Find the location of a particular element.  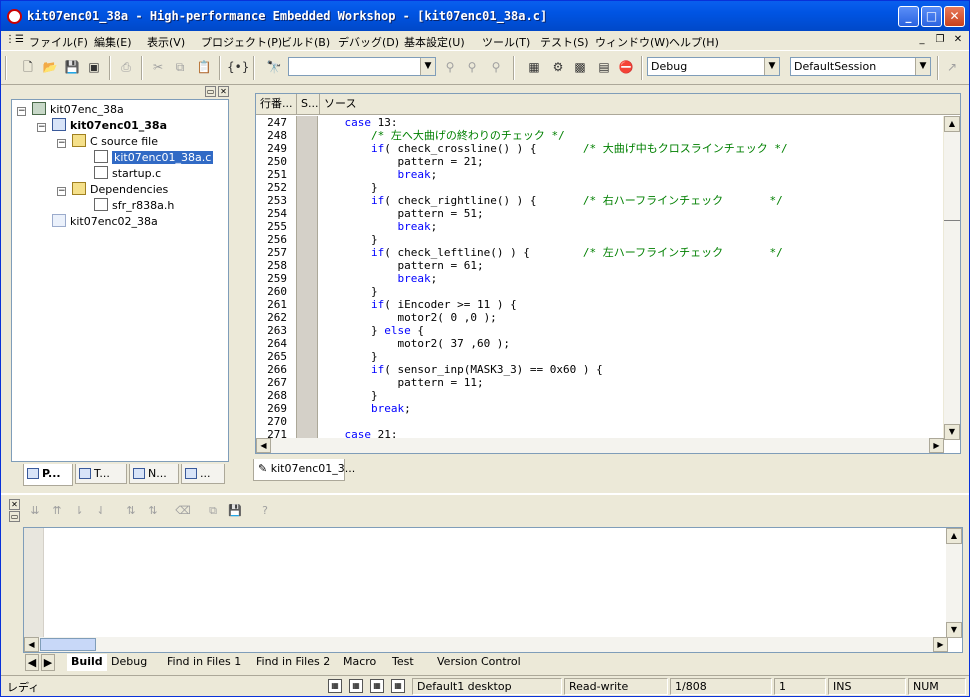

code-line: if( iEncoder >= 11 ) { is located at coordinates (417, 304).